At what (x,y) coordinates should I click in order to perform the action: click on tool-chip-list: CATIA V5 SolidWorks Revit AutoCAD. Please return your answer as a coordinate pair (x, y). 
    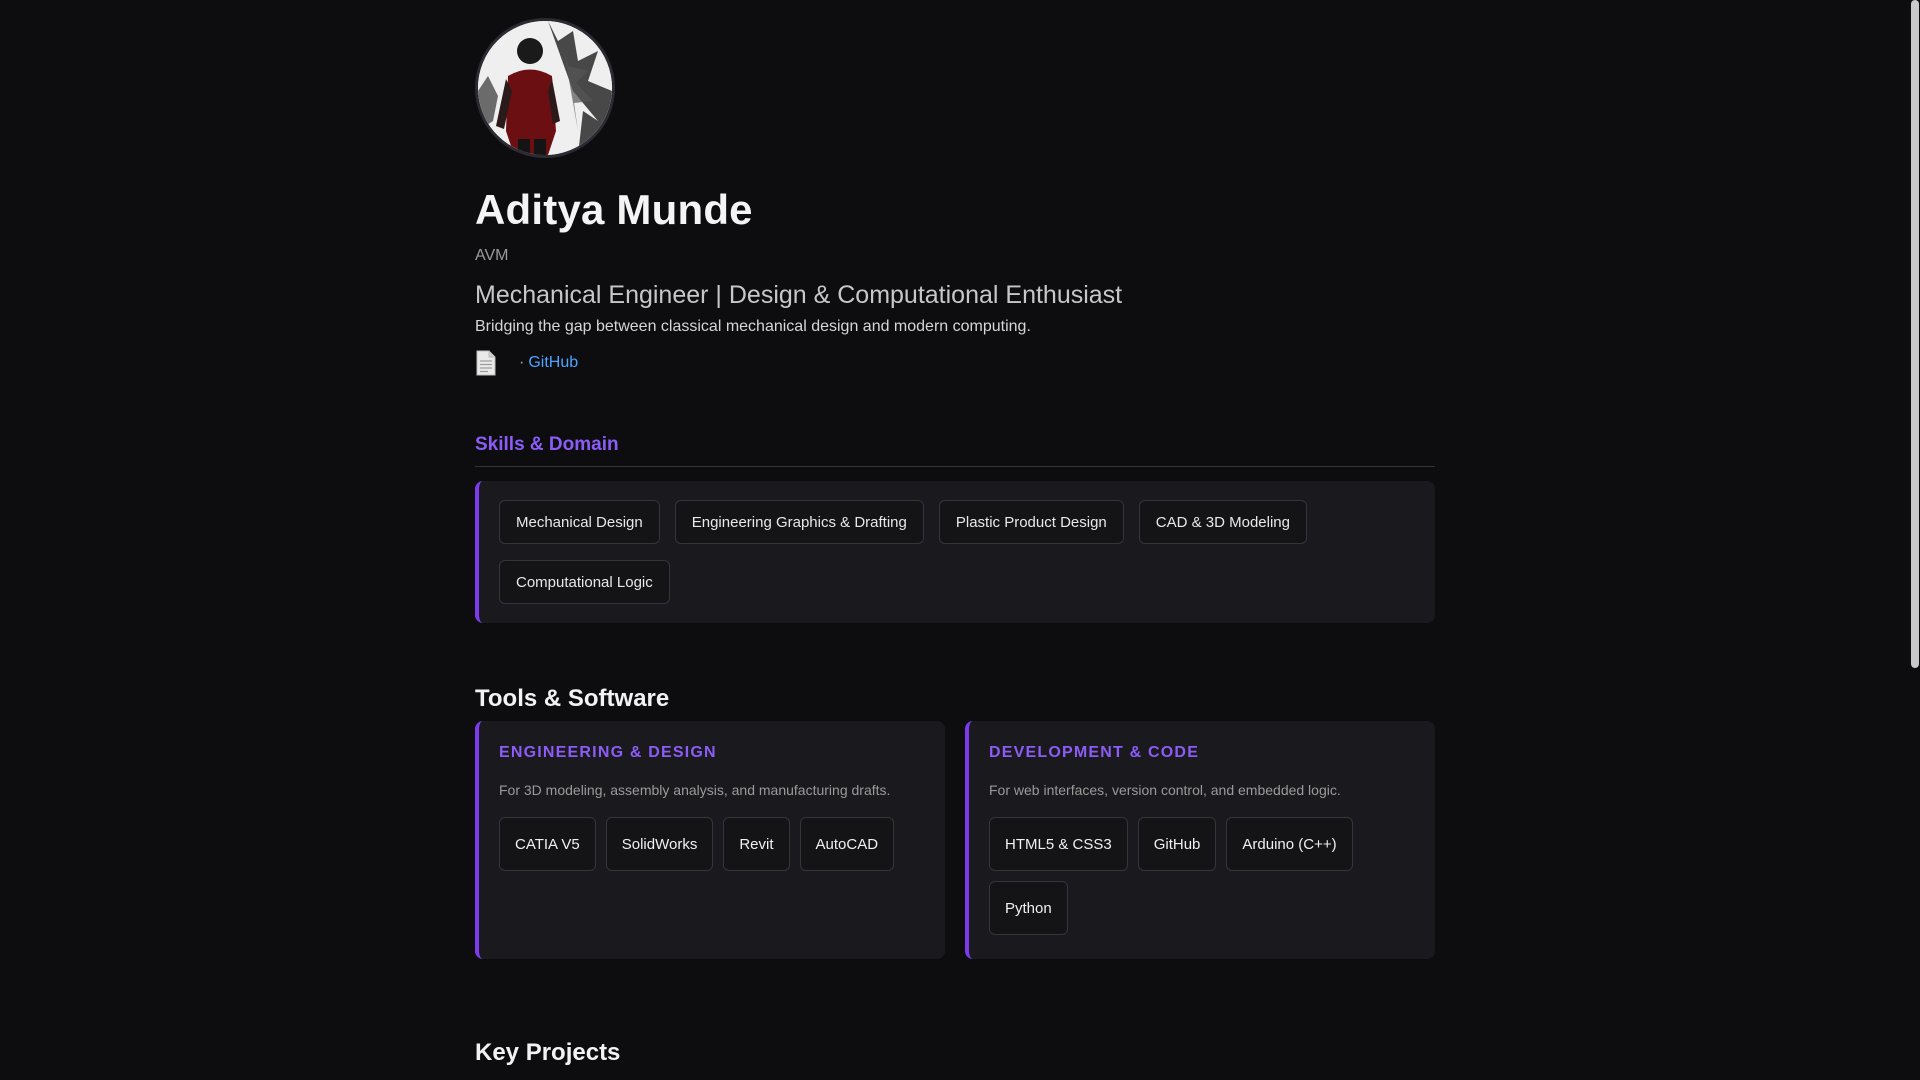
    Looking at the image, I should click on (712, 844).